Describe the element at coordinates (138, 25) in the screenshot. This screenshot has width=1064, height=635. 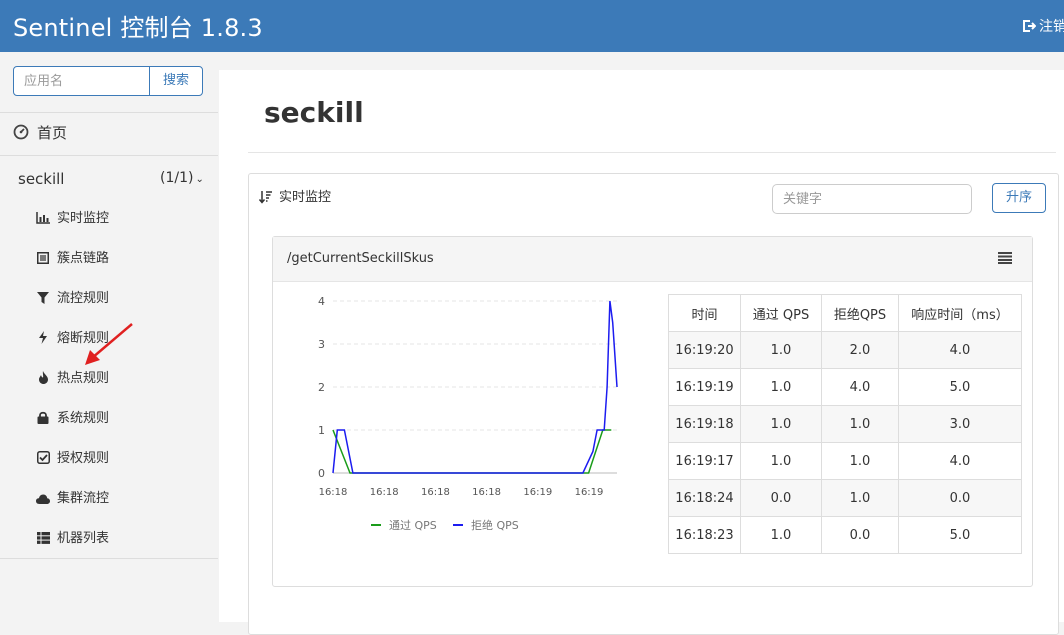
I see `brand-title: Sentinel 控制台 1.8.3` at that location.